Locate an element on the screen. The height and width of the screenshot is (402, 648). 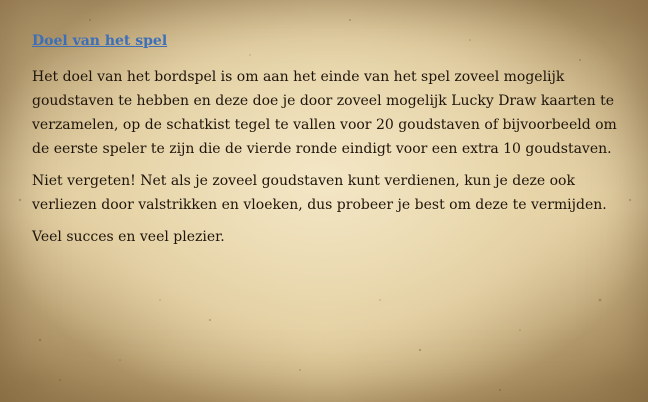
goal-title-link: Doel van het spel is located at coordinates (99, 41).